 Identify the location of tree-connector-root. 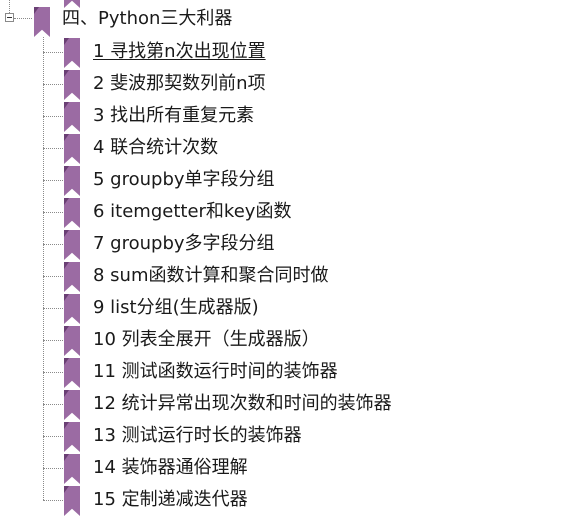
(23, 18).